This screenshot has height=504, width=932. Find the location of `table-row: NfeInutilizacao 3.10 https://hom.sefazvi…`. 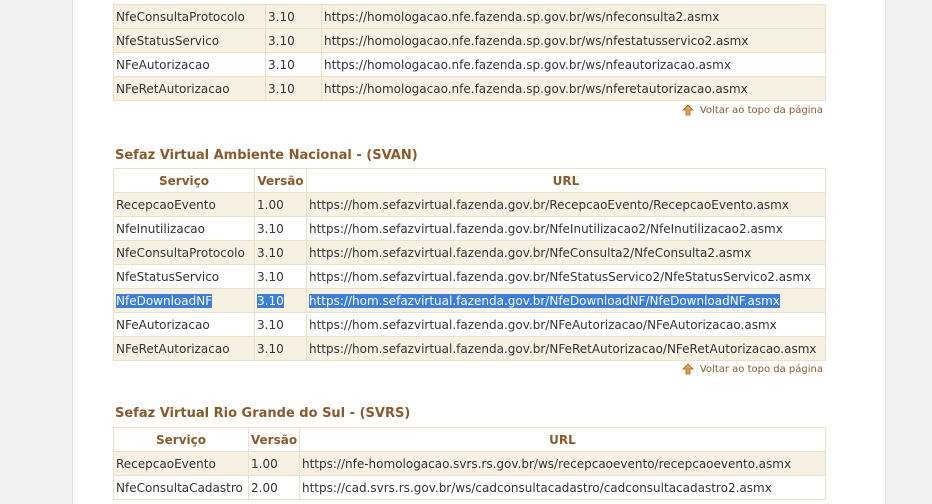

table-row: NfeInutilizacao 3.10 https://hom.sefazvi… is located at coordinates (469, 228).